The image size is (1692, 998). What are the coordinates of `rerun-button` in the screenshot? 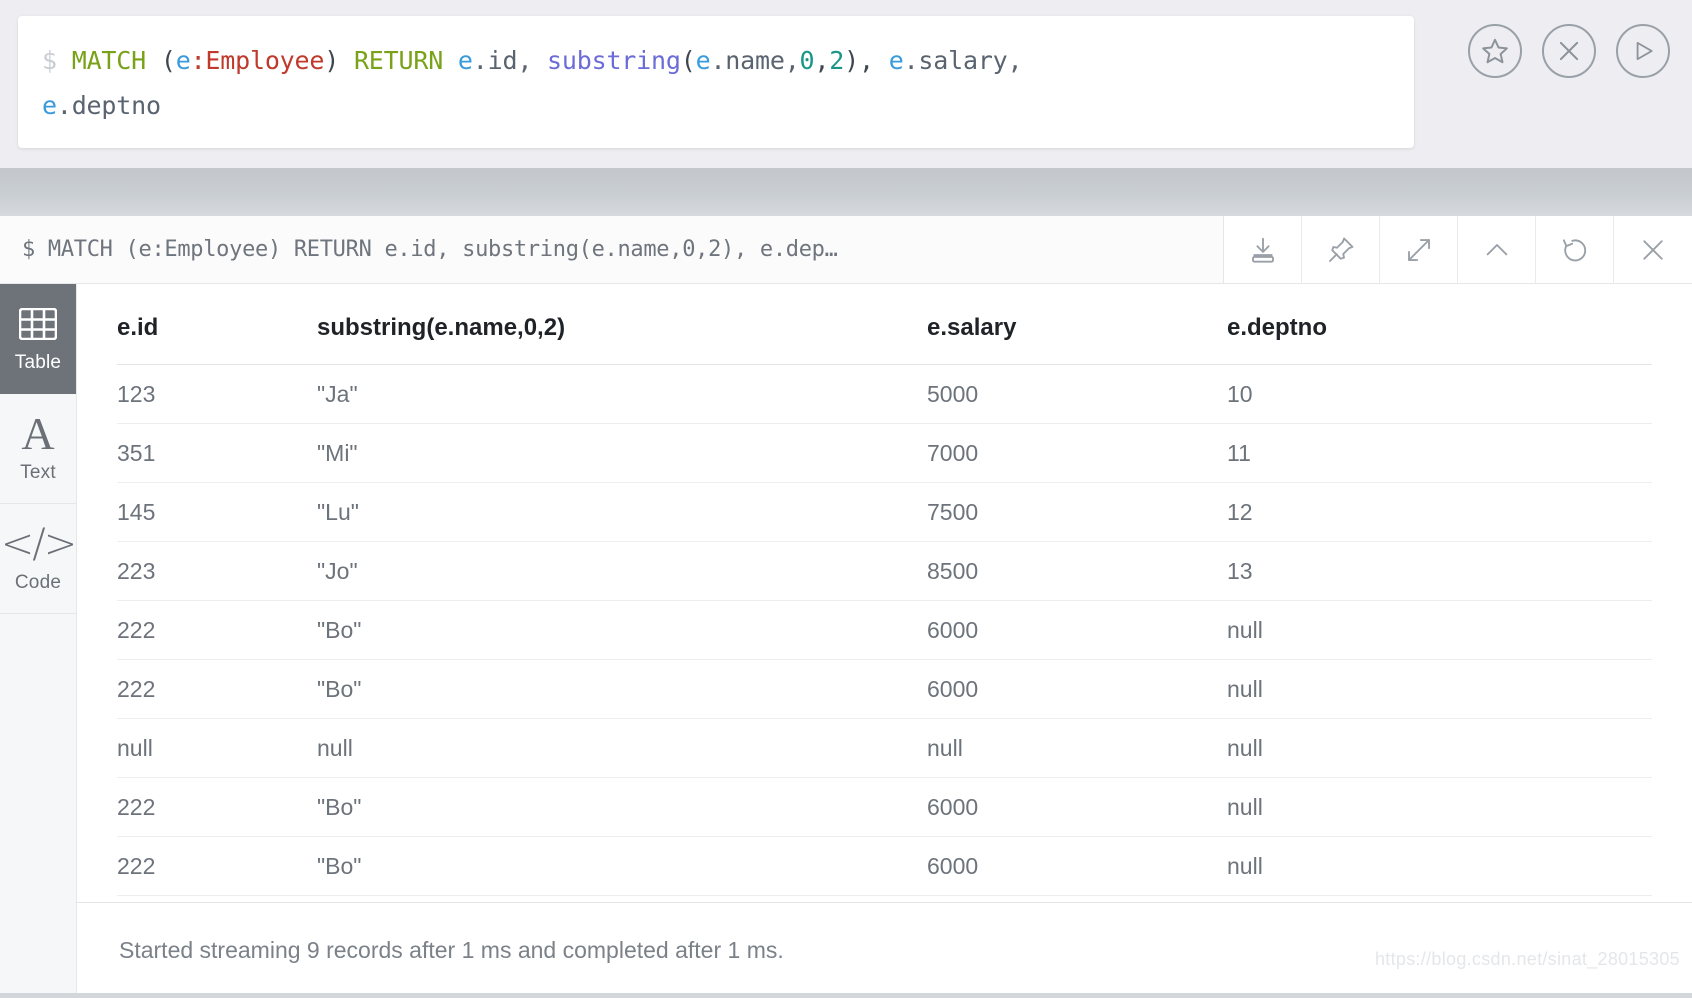 It's located at (1575, 249).